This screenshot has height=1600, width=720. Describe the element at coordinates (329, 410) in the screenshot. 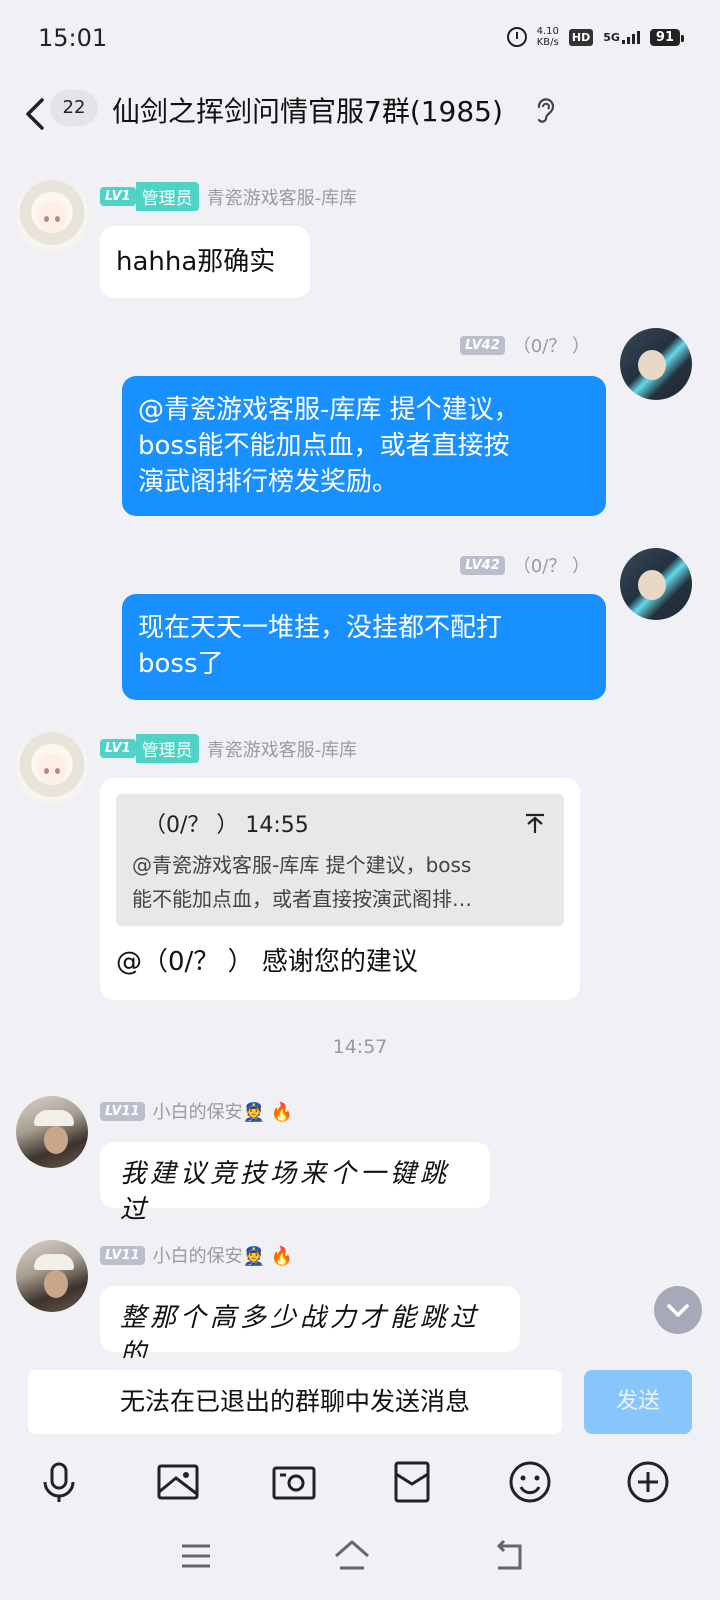

I see `message-text-line: @青瓷游戏客服-库库 提个建议，` at that location.